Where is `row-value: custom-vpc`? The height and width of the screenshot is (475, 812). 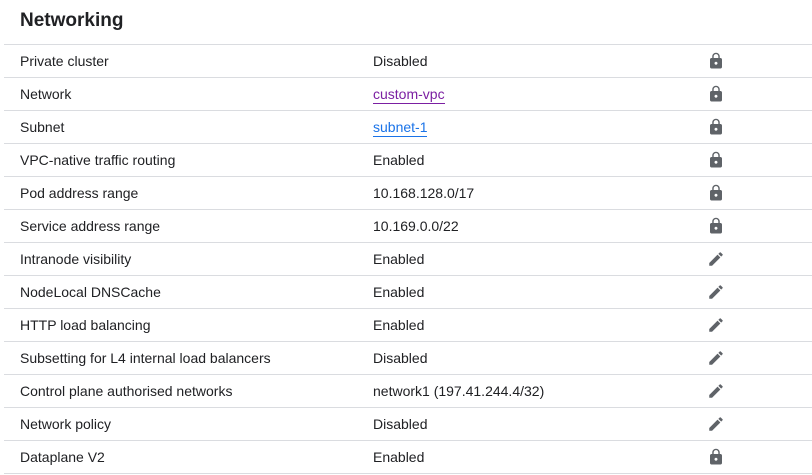 row-value: custom-vpc is located at coordinates (409, 94).